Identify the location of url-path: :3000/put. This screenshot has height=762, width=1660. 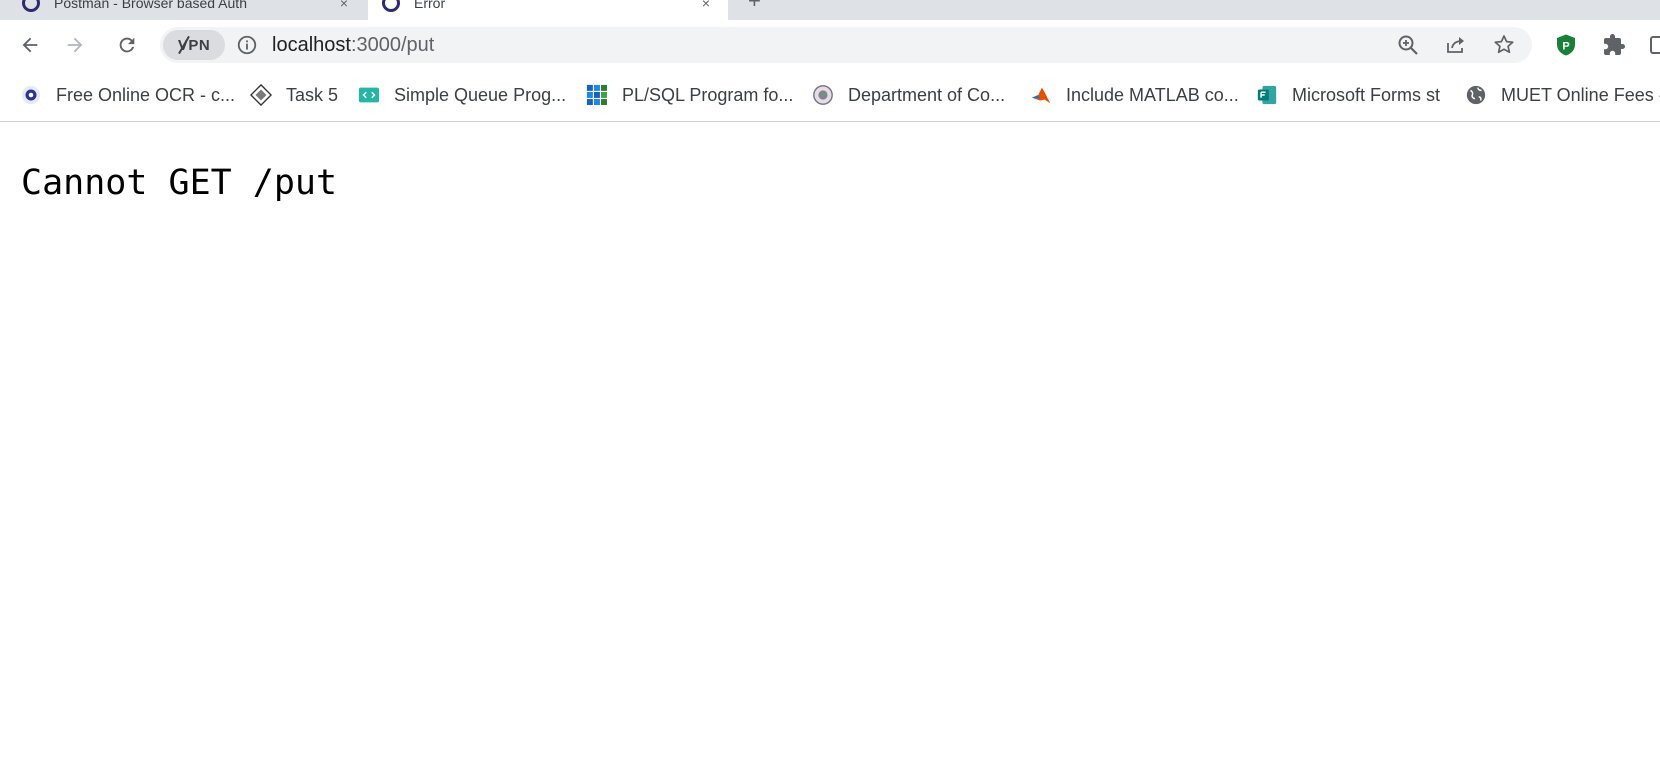
(392, 45).